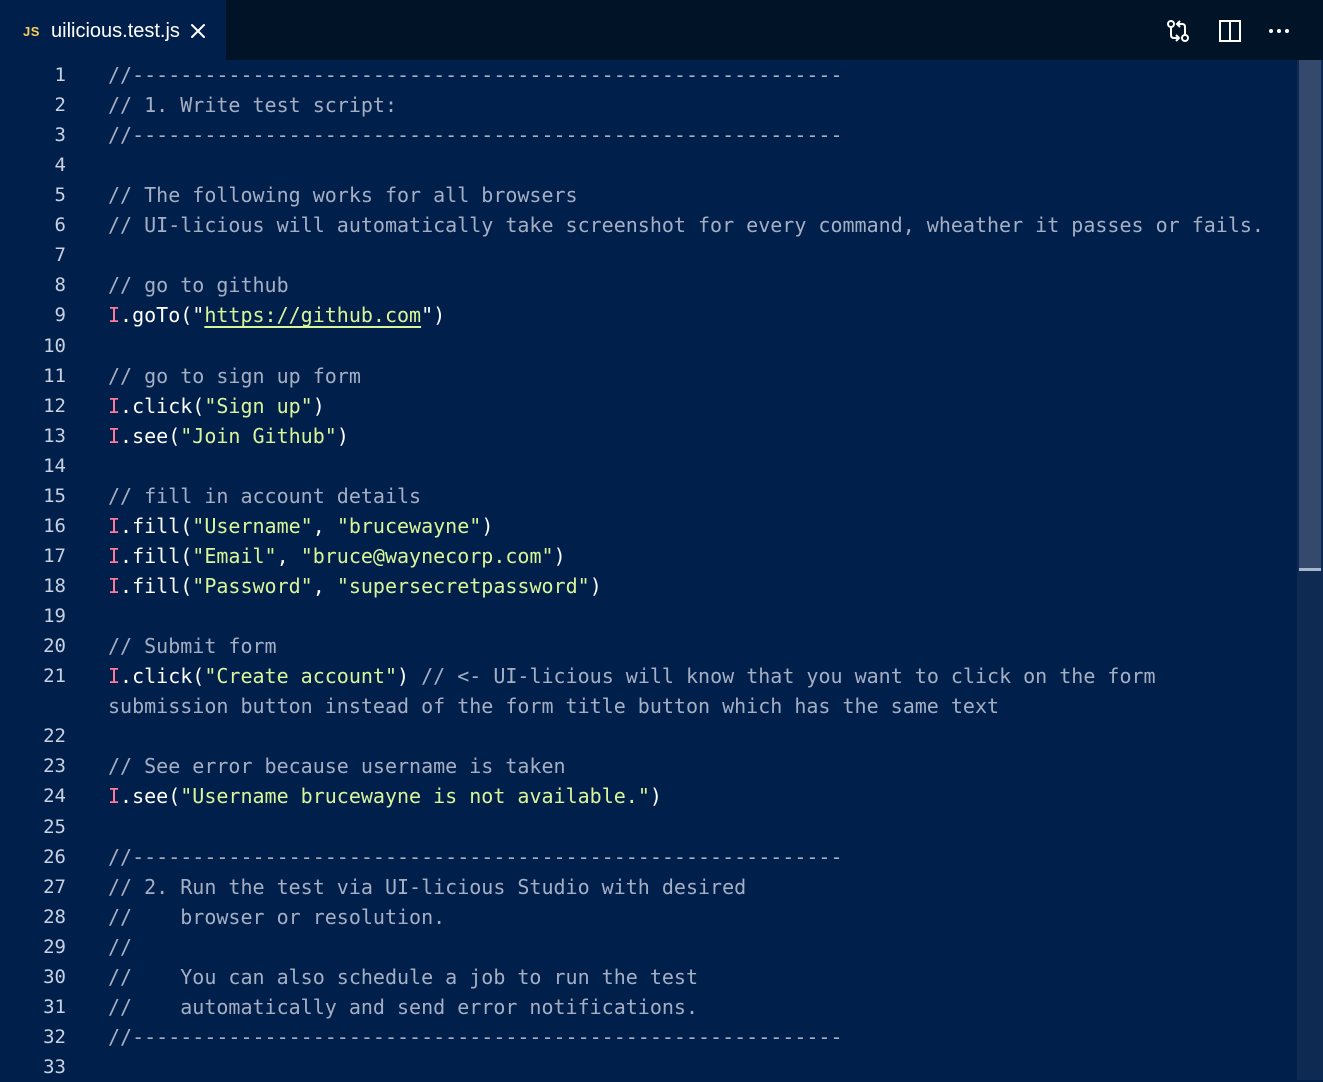  I want to click on line-number: 14, so click(54, 465).